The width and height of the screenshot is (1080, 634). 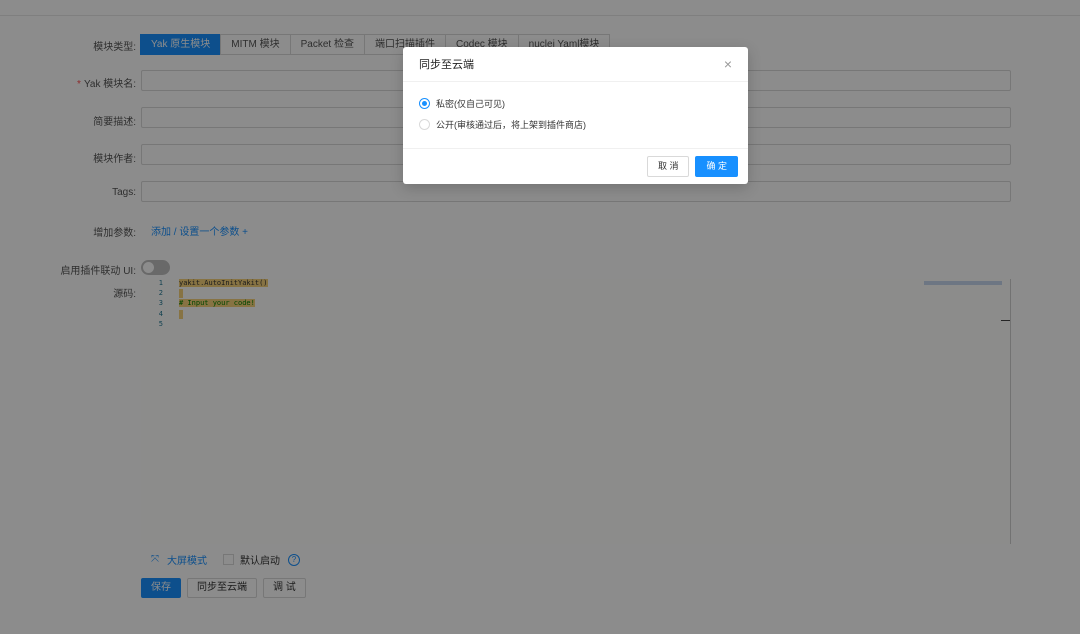 I want to click on option-label: 公开(审核通过后，将上架到插件商店), so click(x=511, y=124).